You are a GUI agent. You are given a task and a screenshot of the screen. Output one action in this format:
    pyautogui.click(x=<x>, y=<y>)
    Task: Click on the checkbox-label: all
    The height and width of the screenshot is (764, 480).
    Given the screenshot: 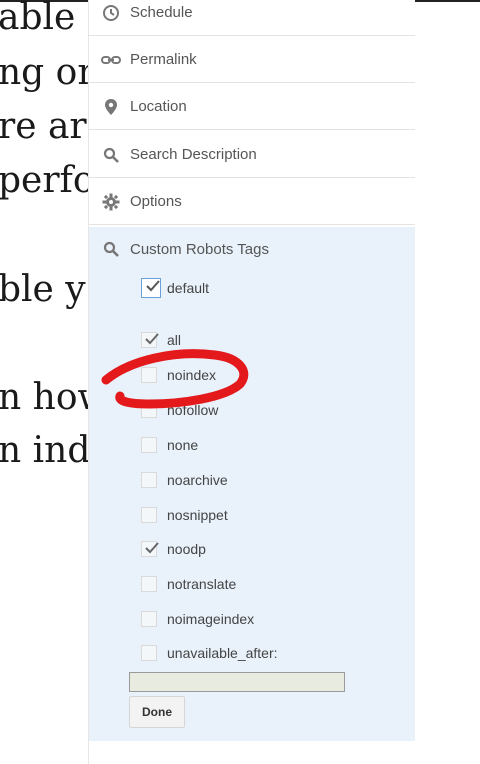 What is the action you would take?
    pyautogui.click(x=174, y=340)
    